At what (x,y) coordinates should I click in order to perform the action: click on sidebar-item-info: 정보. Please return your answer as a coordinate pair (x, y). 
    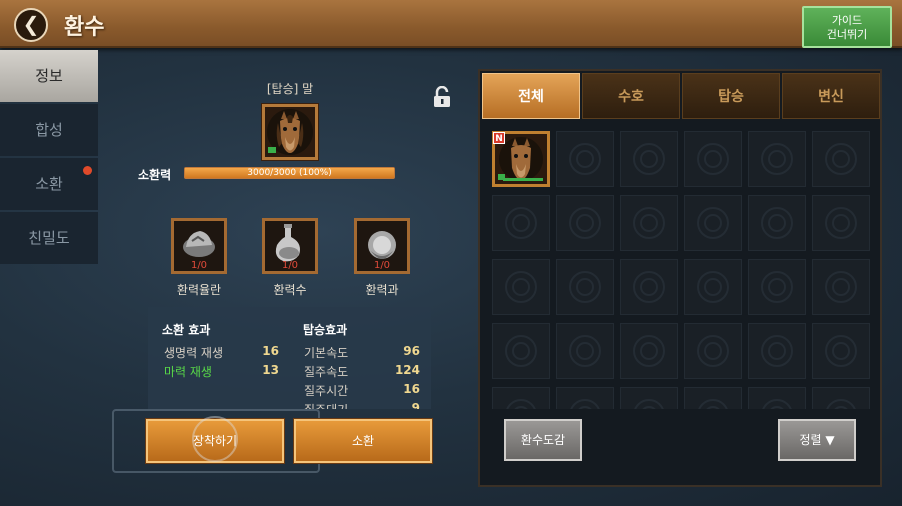
    Looking at the image, I should click on (49, 76).